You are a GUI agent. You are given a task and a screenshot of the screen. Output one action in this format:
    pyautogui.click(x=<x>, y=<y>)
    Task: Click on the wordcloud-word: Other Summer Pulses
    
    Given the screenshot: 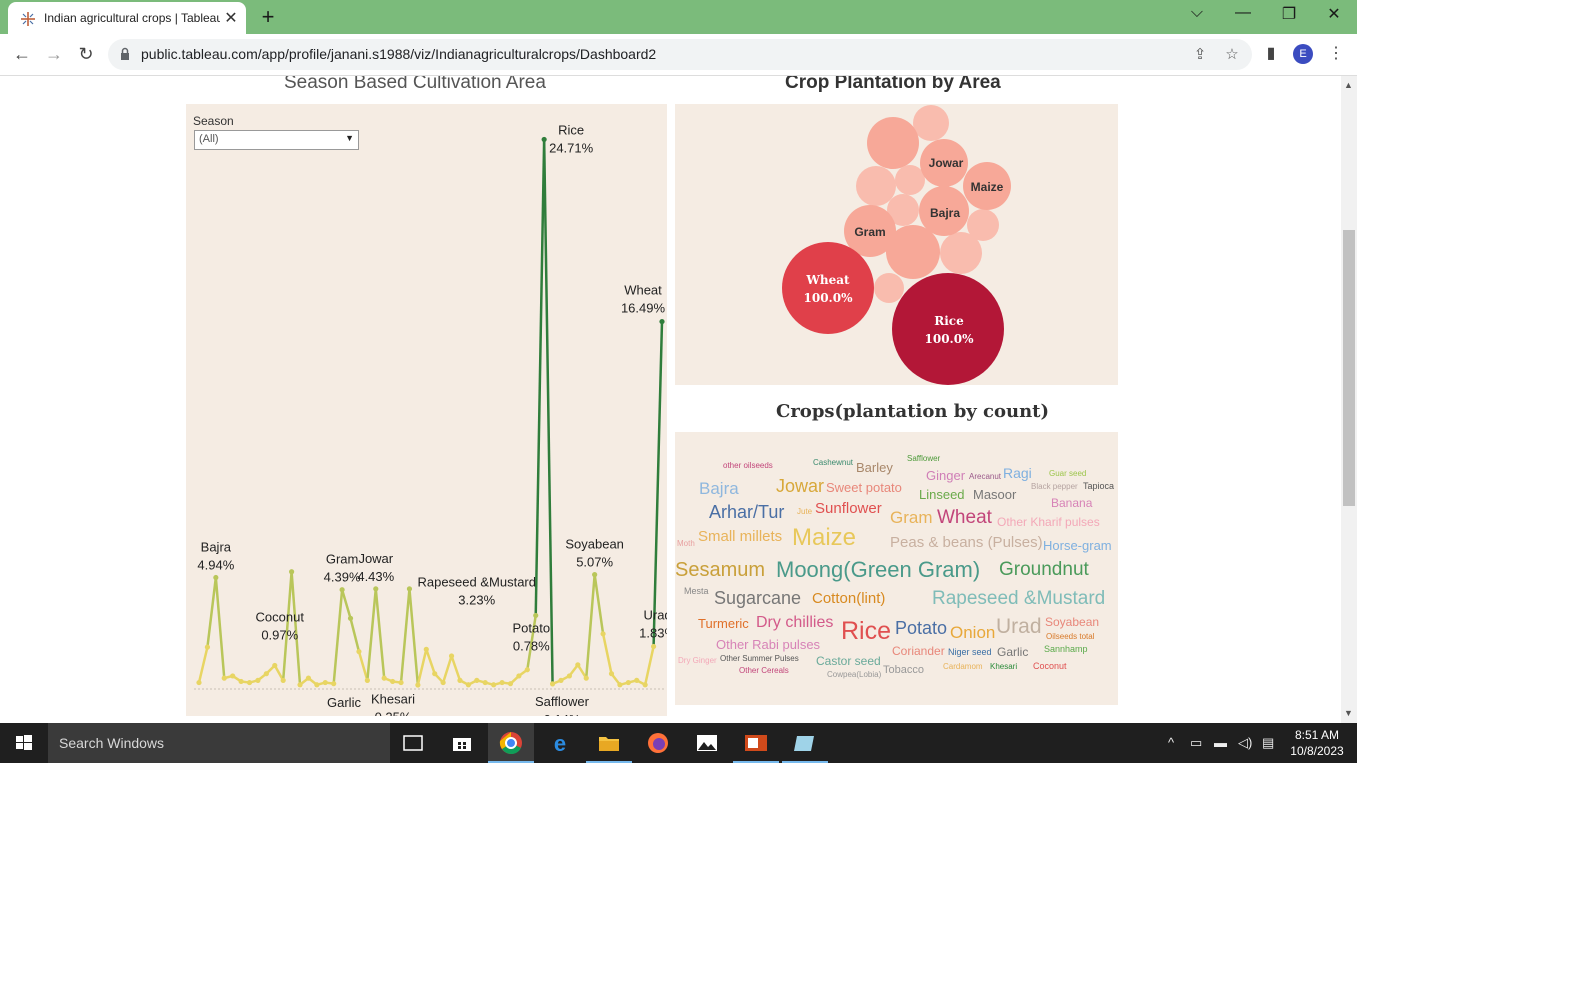 What is the action you would take?
    pyautogui.click(x=759, y=659)
    